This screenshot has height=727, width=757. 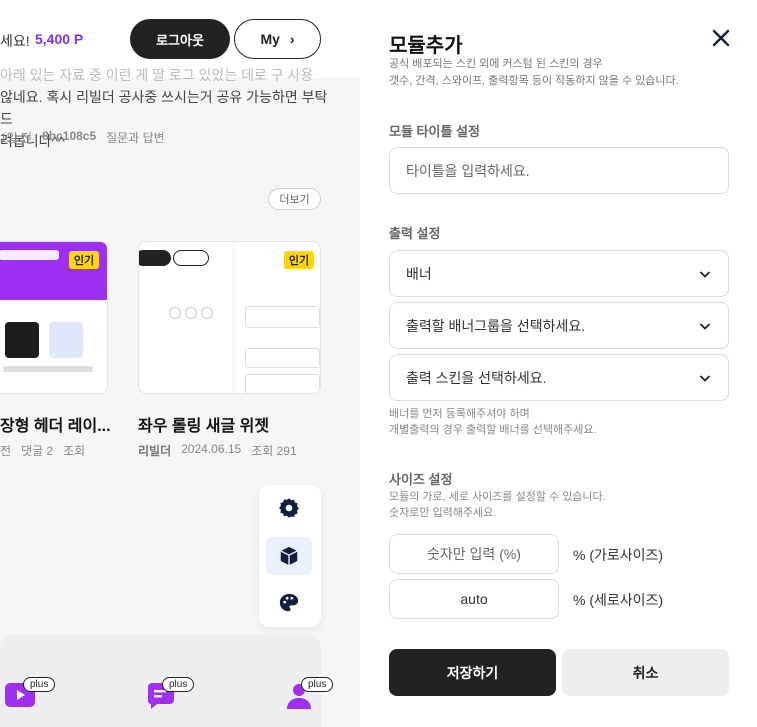 I want to click on settings-button, so click(x=289, y=508).